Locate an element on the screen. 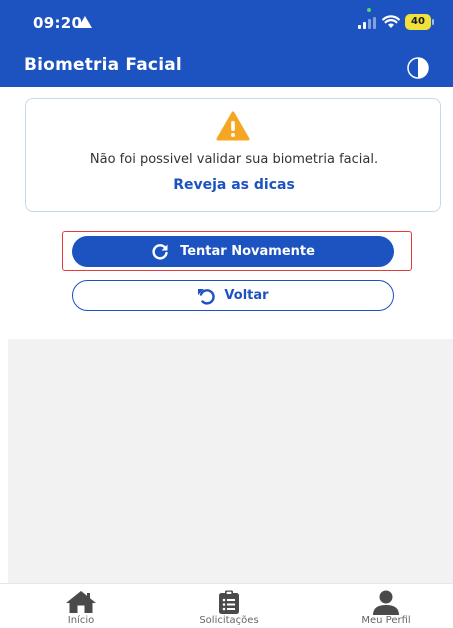  page-title: Biometria Facial is located at coordinates (103, 65).